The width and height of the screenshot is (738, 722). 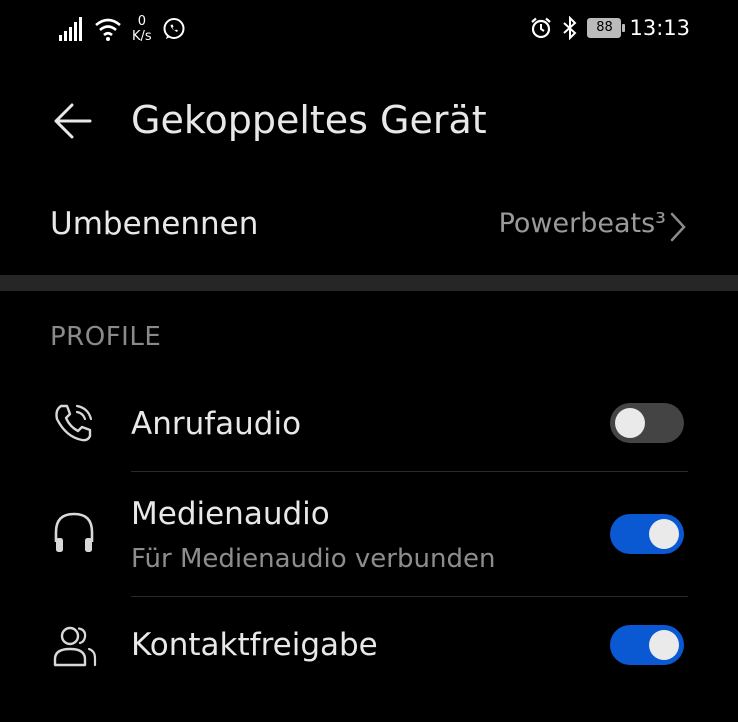 I want to click on whatsapp-icon, so click(x=174, y=28).